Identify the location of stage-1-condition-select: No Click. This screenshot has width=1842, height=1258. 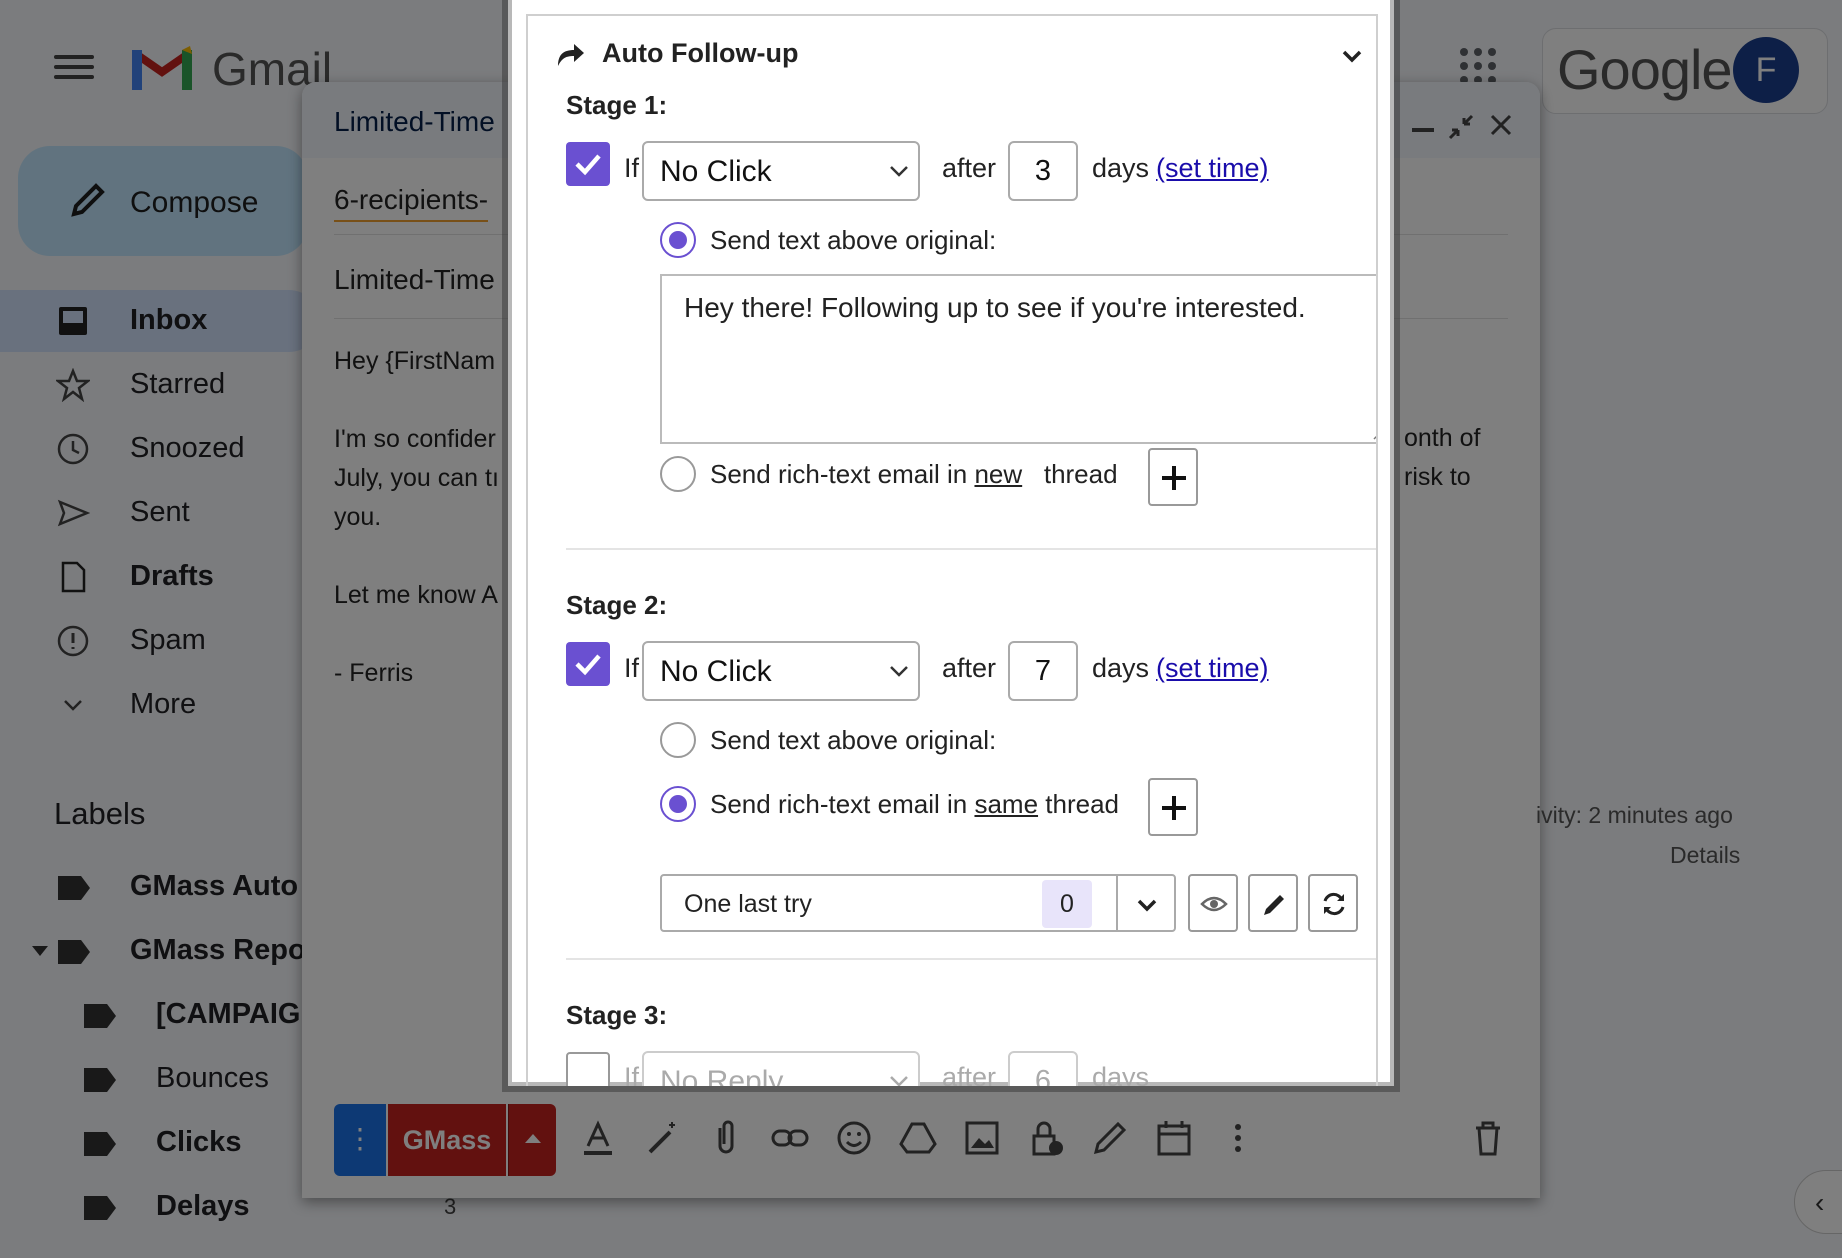
(781, 171).